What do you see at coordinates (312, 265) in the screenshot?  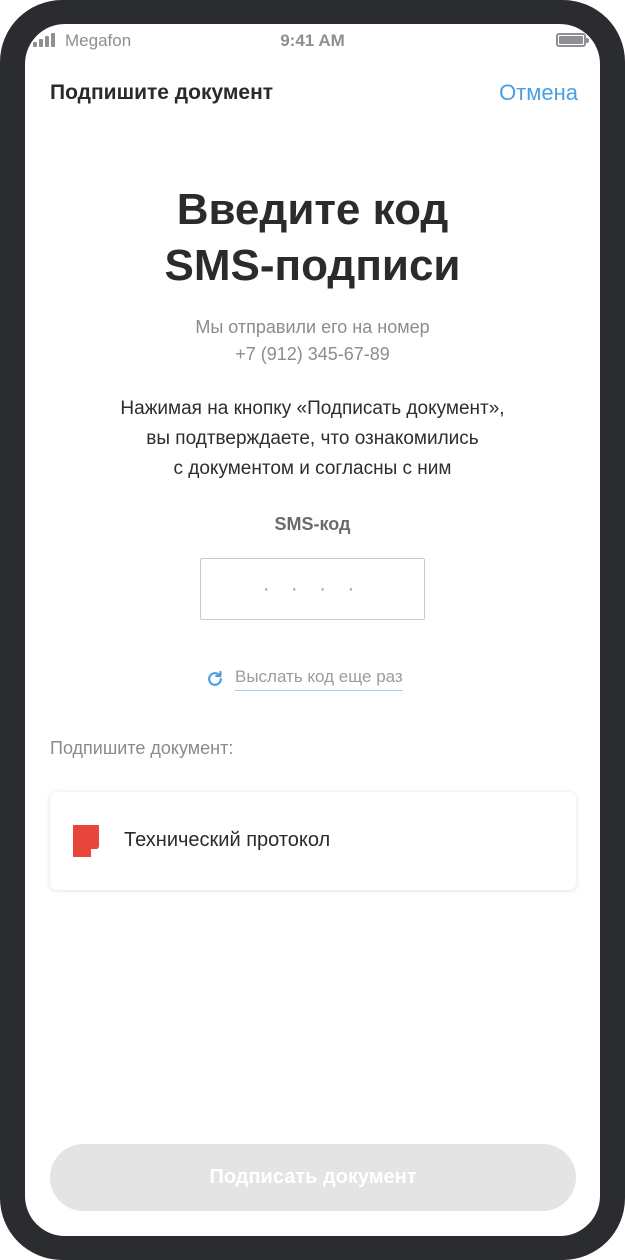 I see `heading-line: SMS-подписи` at bounding box center [312, 265].